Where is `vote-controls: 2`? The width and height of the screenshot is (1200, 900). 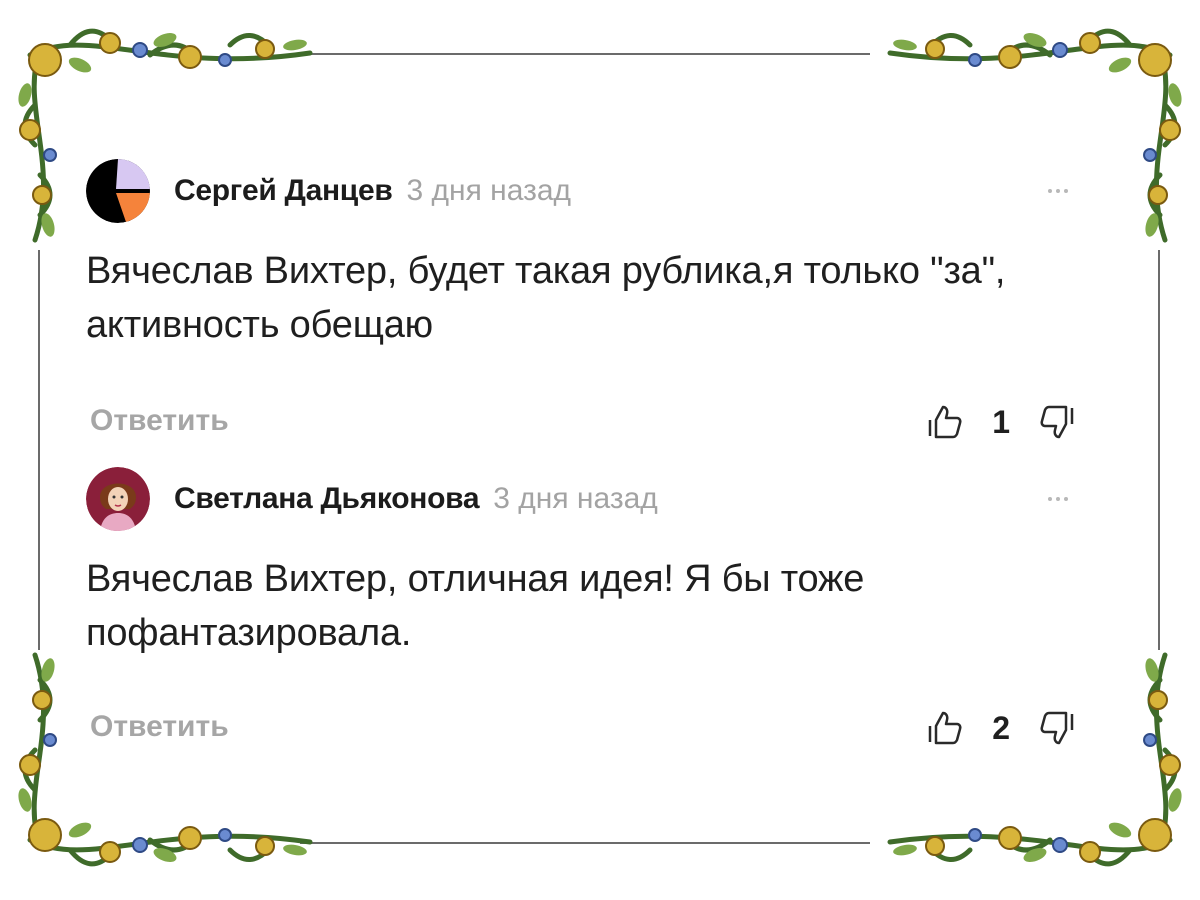
vote-controls: 2 is located at coordinates (1001, 728).